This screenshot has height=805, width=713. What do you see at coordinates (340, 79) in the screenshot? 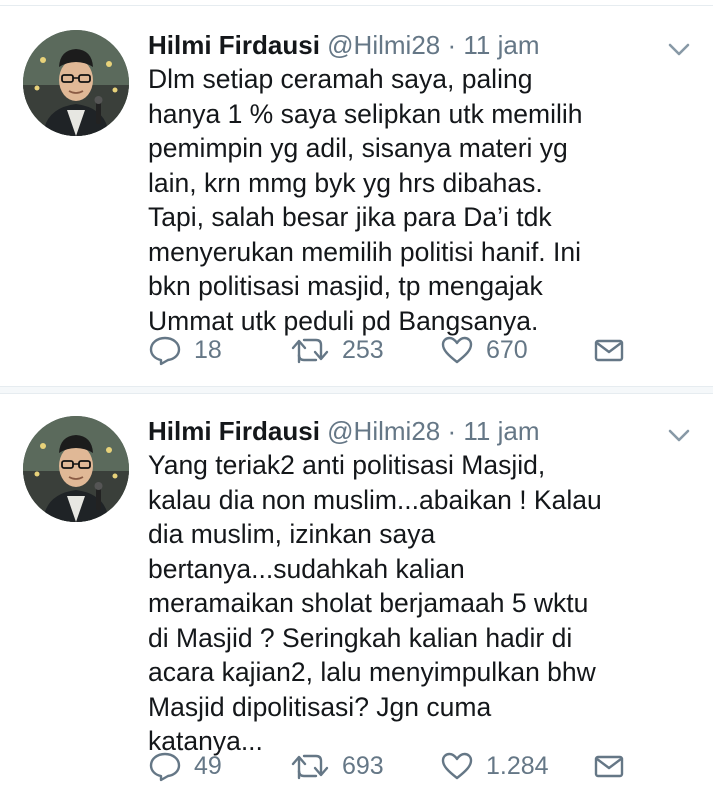
I see `tweet-text-line: Dlm setiap ceramah saya, paling` at bounding box center [340, 79].